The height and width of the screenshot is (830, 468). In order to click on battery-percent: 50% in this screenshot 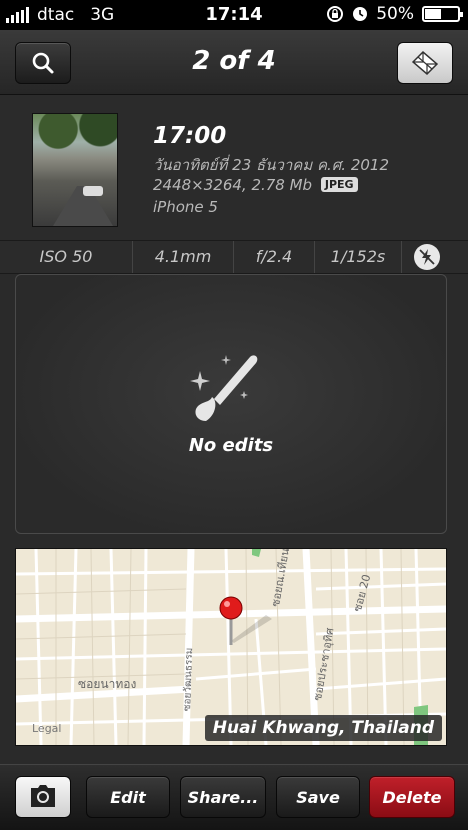, I will do `click(395, 14)`.